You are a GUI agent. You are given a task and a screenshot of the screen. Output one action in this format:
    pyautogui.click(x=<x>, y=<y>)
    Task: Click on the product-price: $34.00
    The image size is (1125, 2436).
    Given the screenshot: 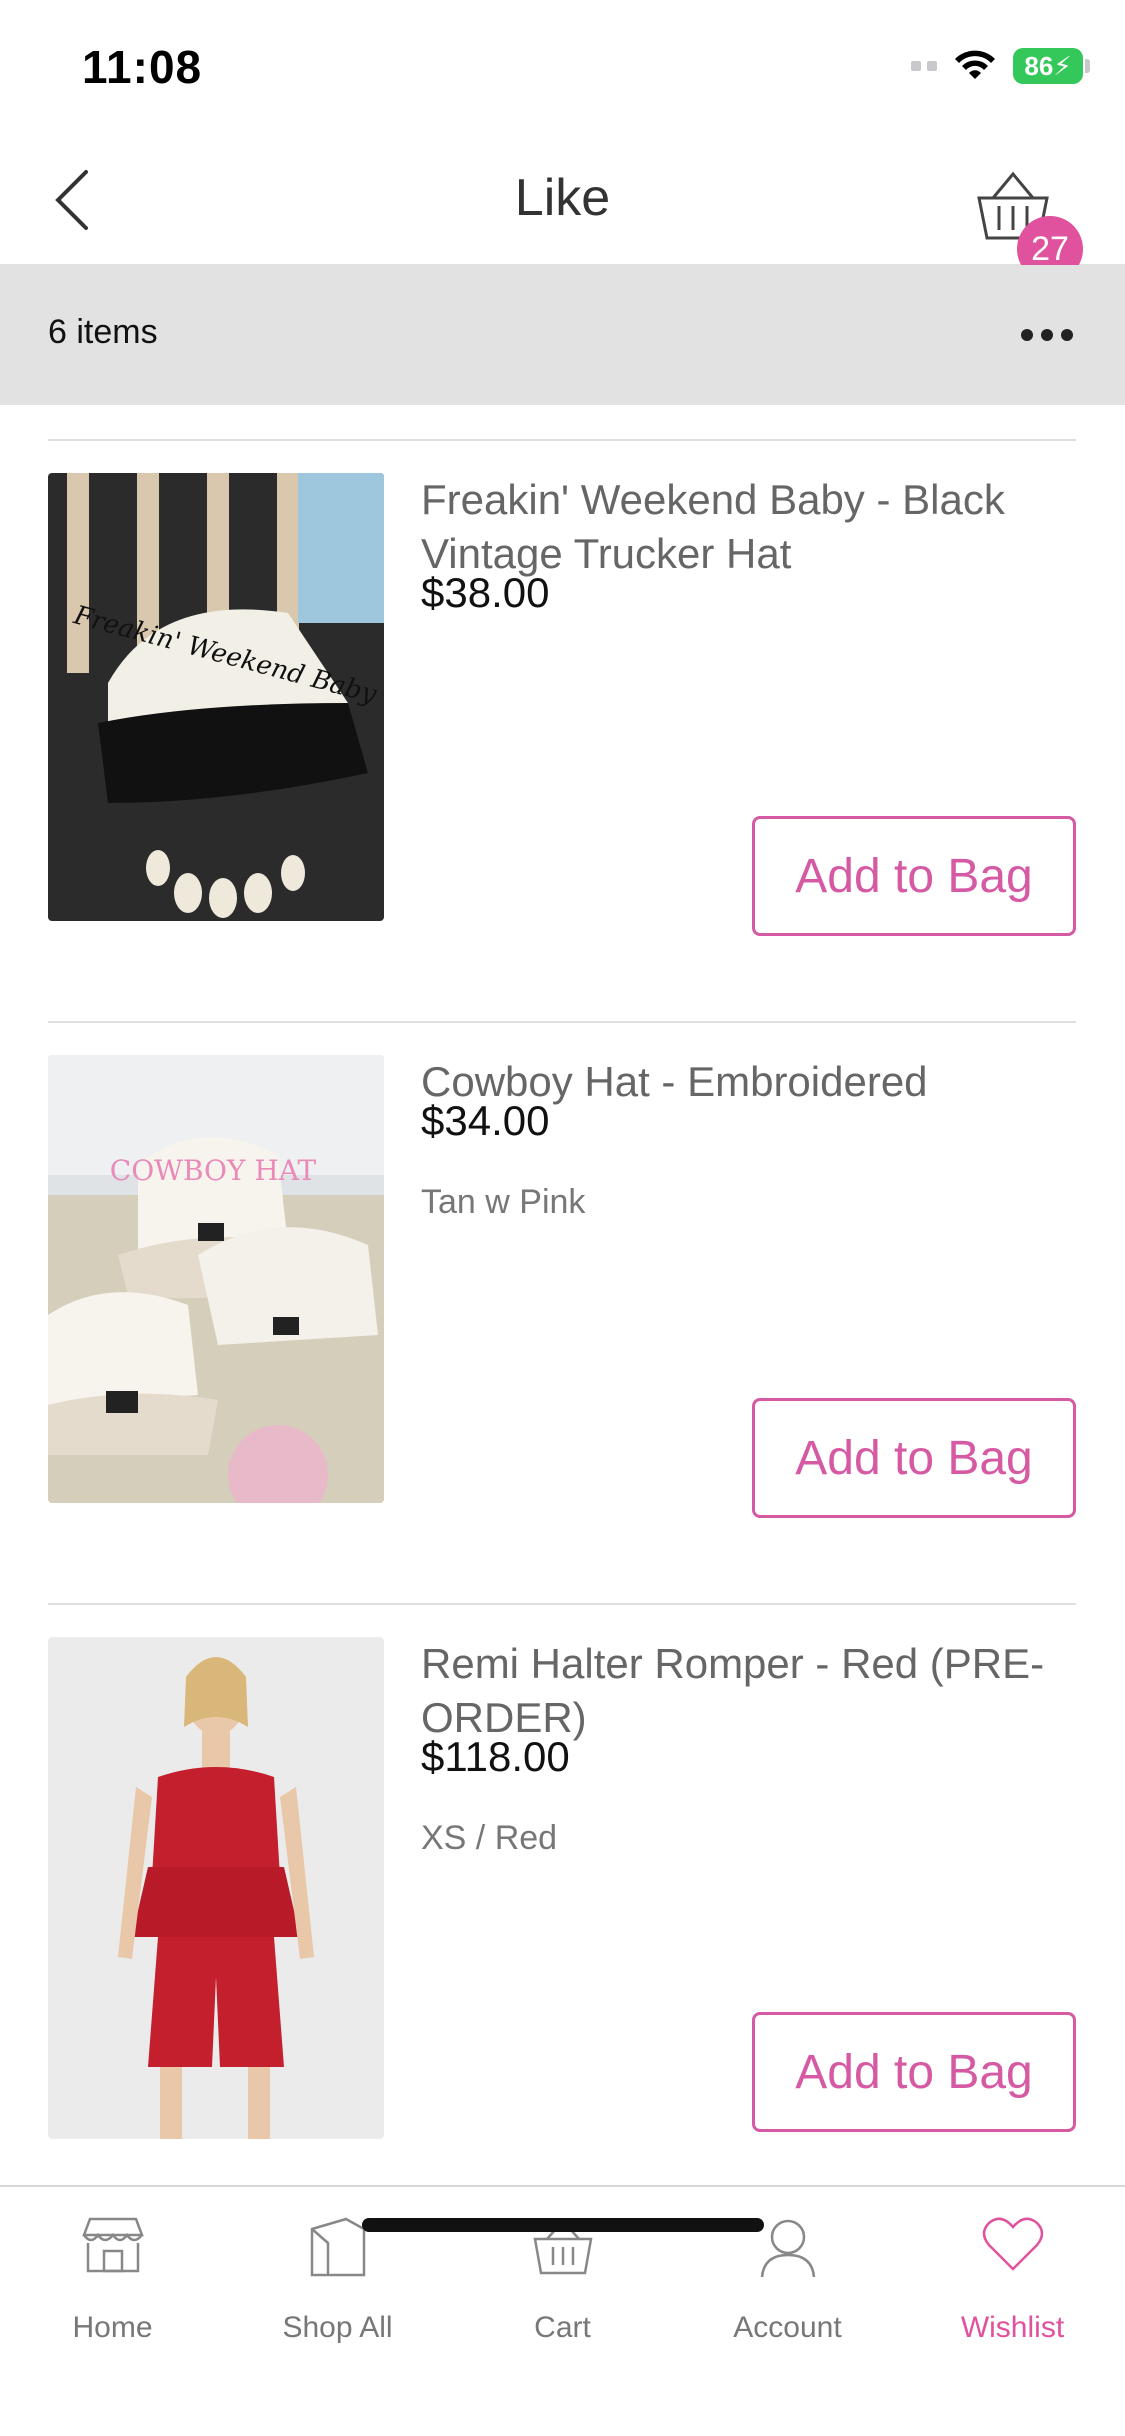 What is the action you would take?
    pyautogui.click(x=485, y=1120)
    